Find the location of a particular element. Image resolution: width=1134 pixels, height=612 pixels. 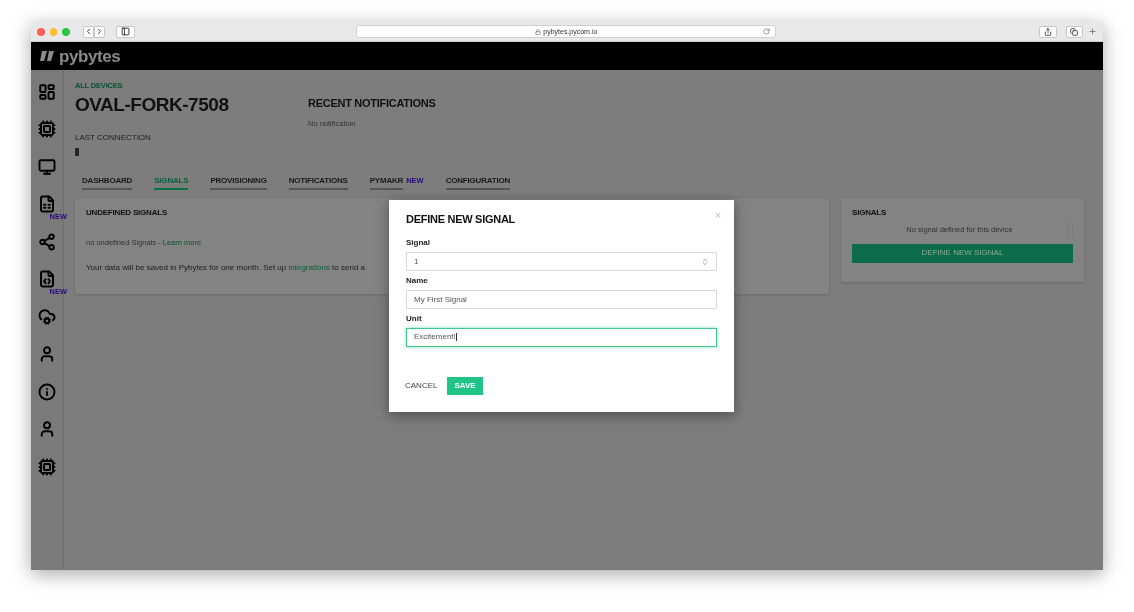

share-button is located at coordinates (1048, 31).